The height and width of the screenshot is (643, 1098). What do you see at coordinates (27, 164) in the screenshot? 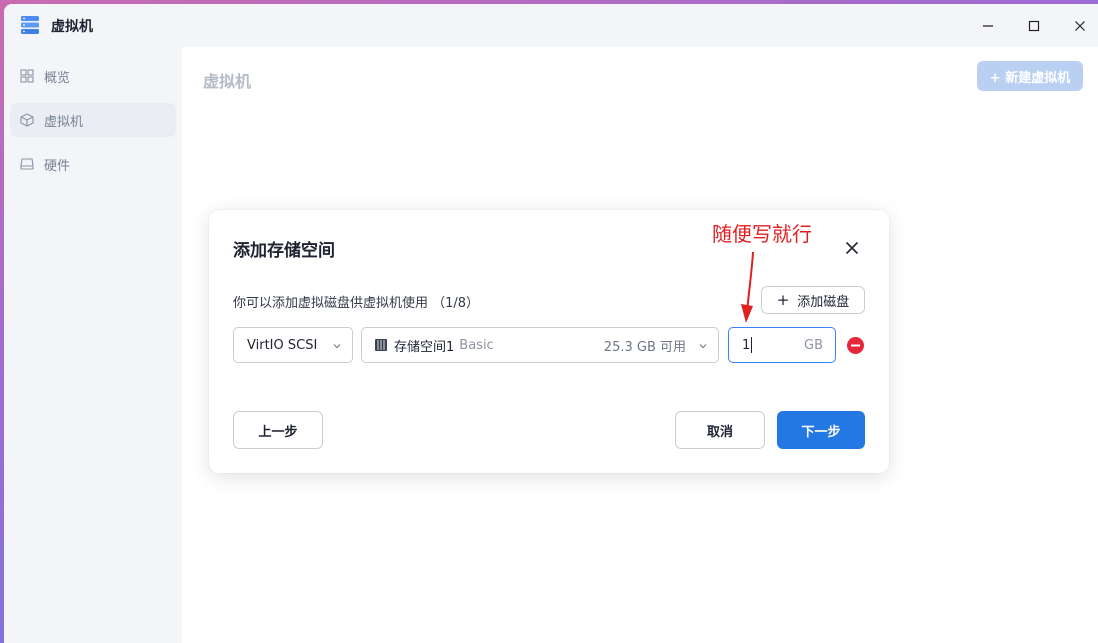
I see `drive-icon` at bounding box center [27, 164].